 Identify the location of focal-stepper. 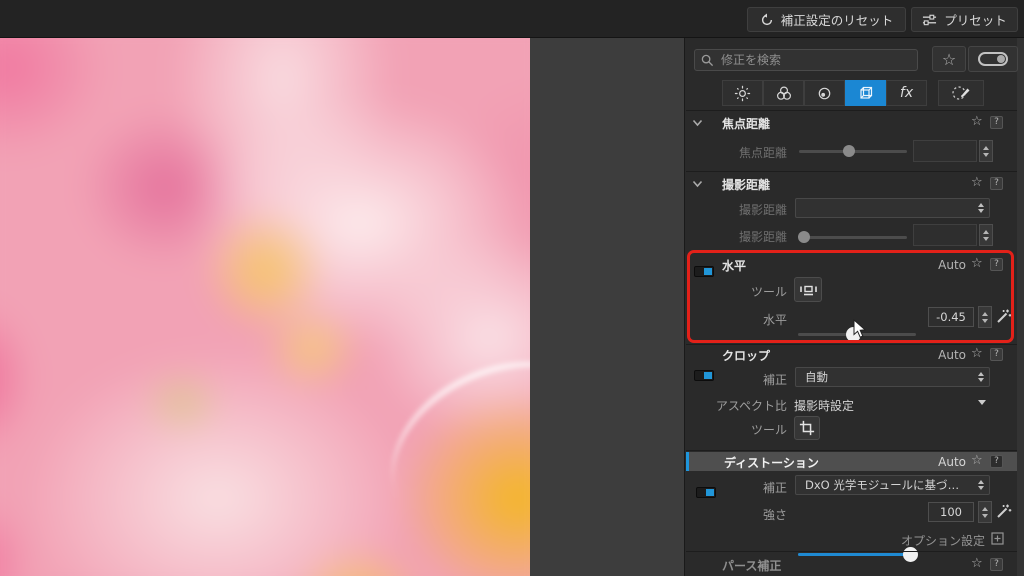
(986, 151).